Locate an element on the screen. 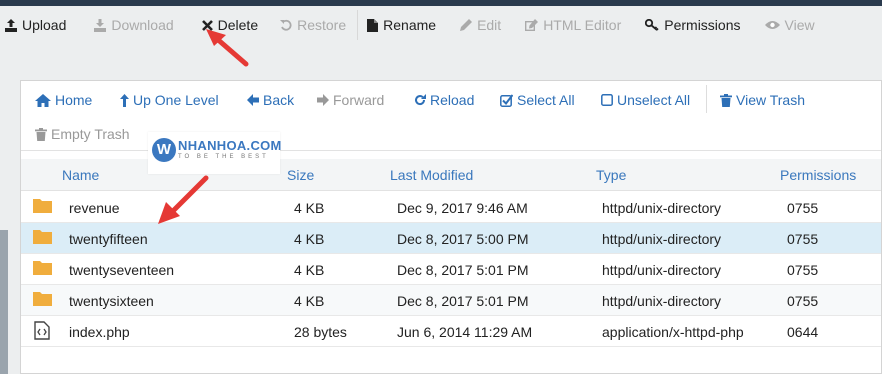  html-editor-label: HTML Editor is located at coordinates (582, 25).